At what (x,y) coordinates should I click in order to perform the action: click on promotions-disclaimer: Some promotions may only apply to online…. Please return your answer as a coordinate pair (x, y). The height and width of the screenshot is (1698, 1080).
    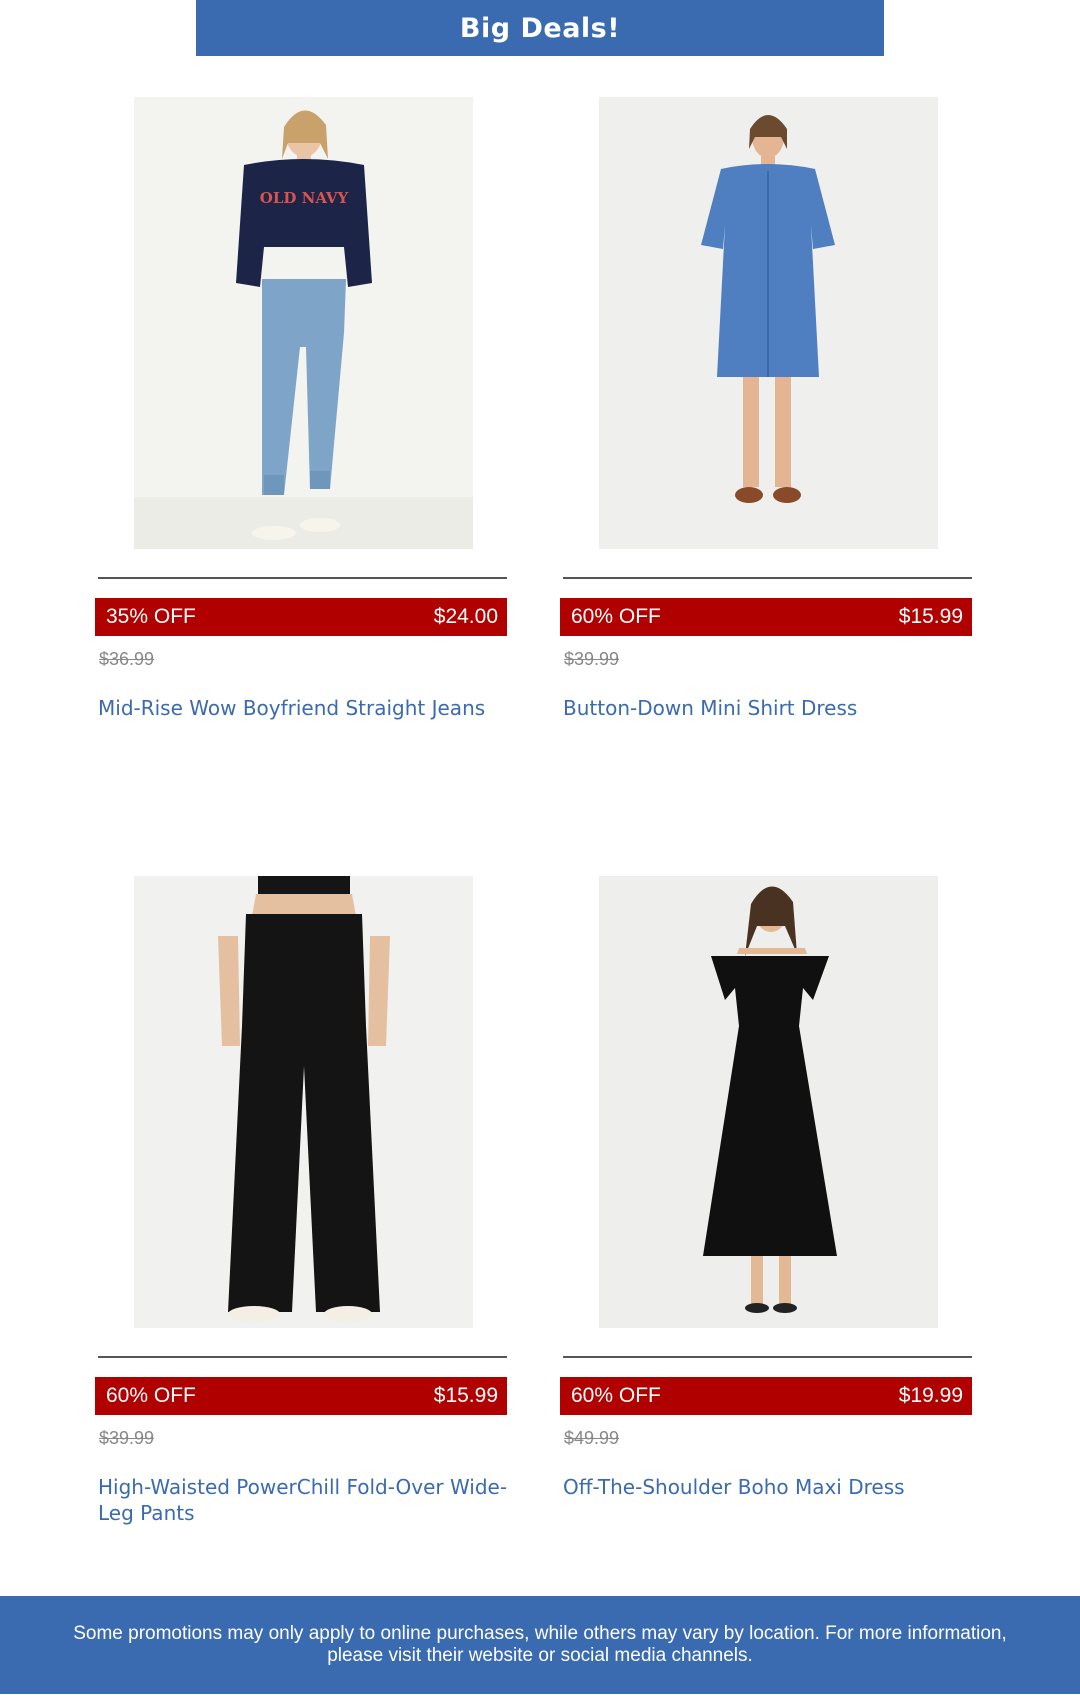
    Looking at the image, I should click on (540, 1645).